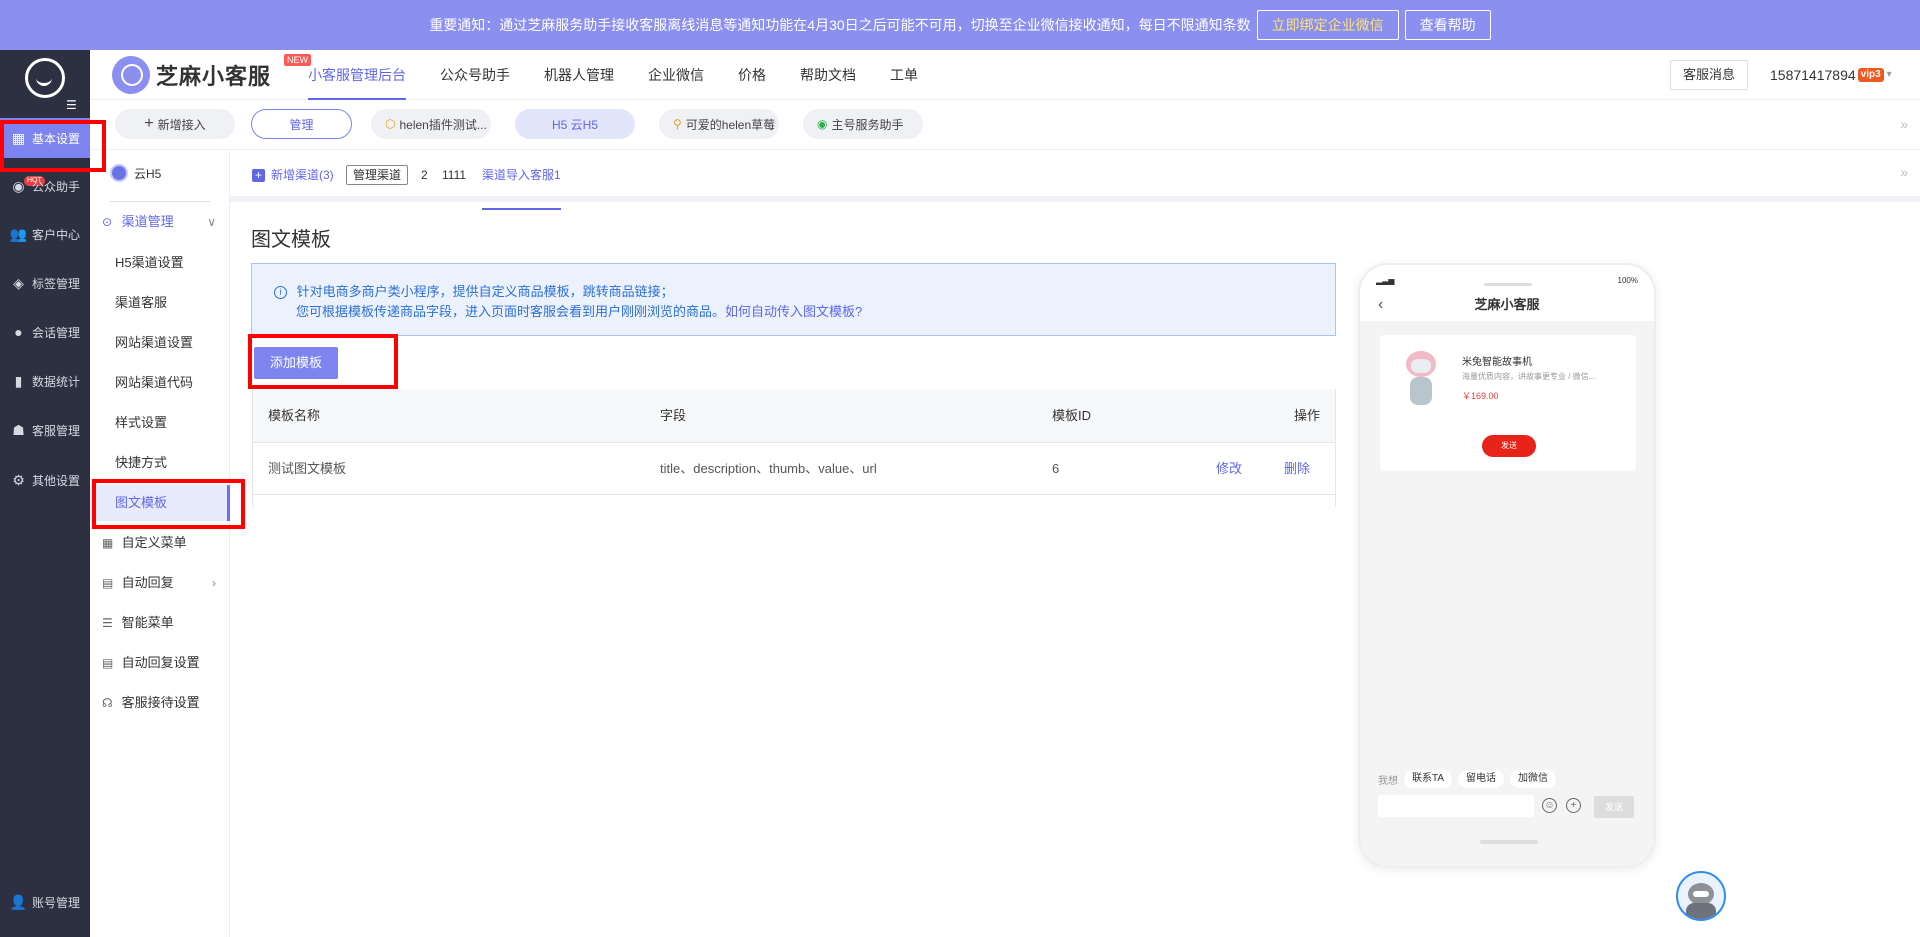 Image resolution: width=1920 pixels, height=937 pixels. I want to click on edit-link: 修改, so click(1229, 469).